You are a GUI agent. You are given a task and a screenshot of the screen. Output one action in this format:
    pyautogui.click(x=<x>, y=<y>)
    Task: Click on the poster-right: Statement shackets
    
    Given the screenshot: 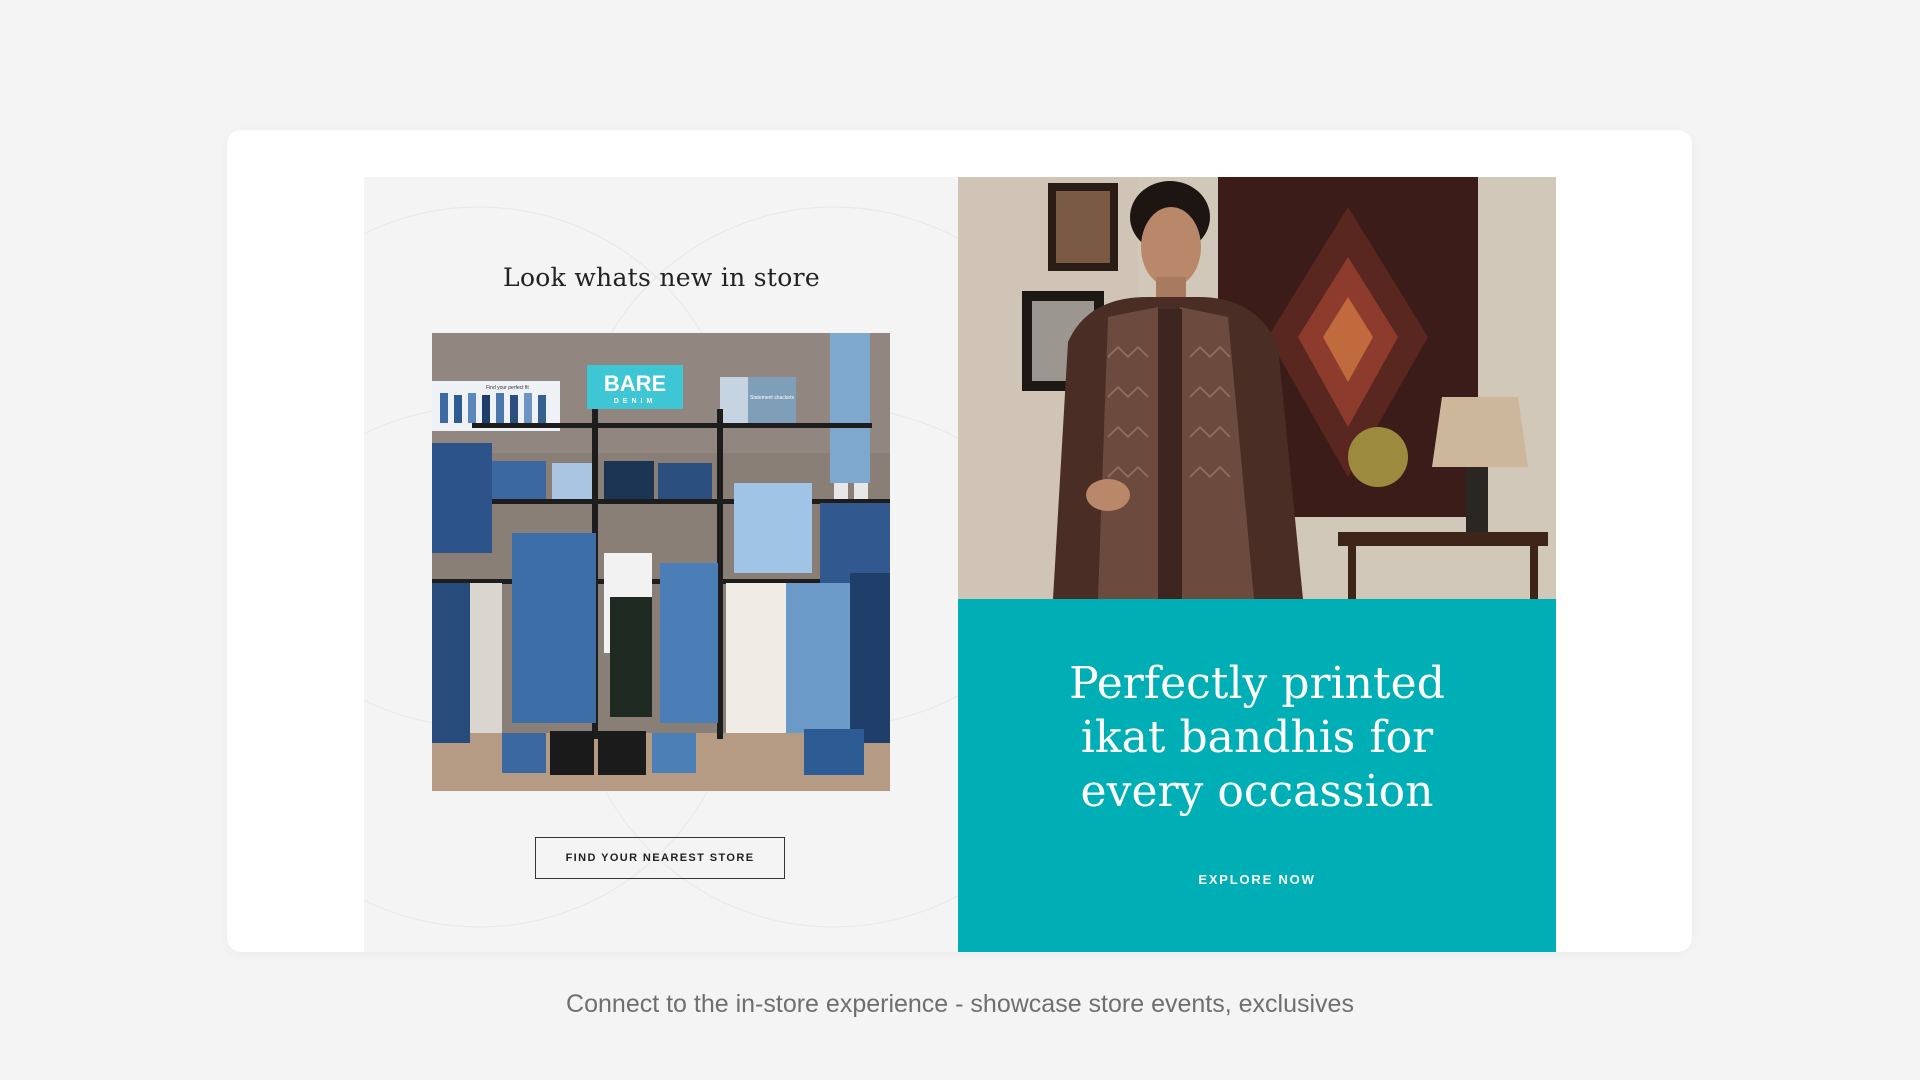 What is the action you would take?
    pyautogui.click(x=758, y=402)
    